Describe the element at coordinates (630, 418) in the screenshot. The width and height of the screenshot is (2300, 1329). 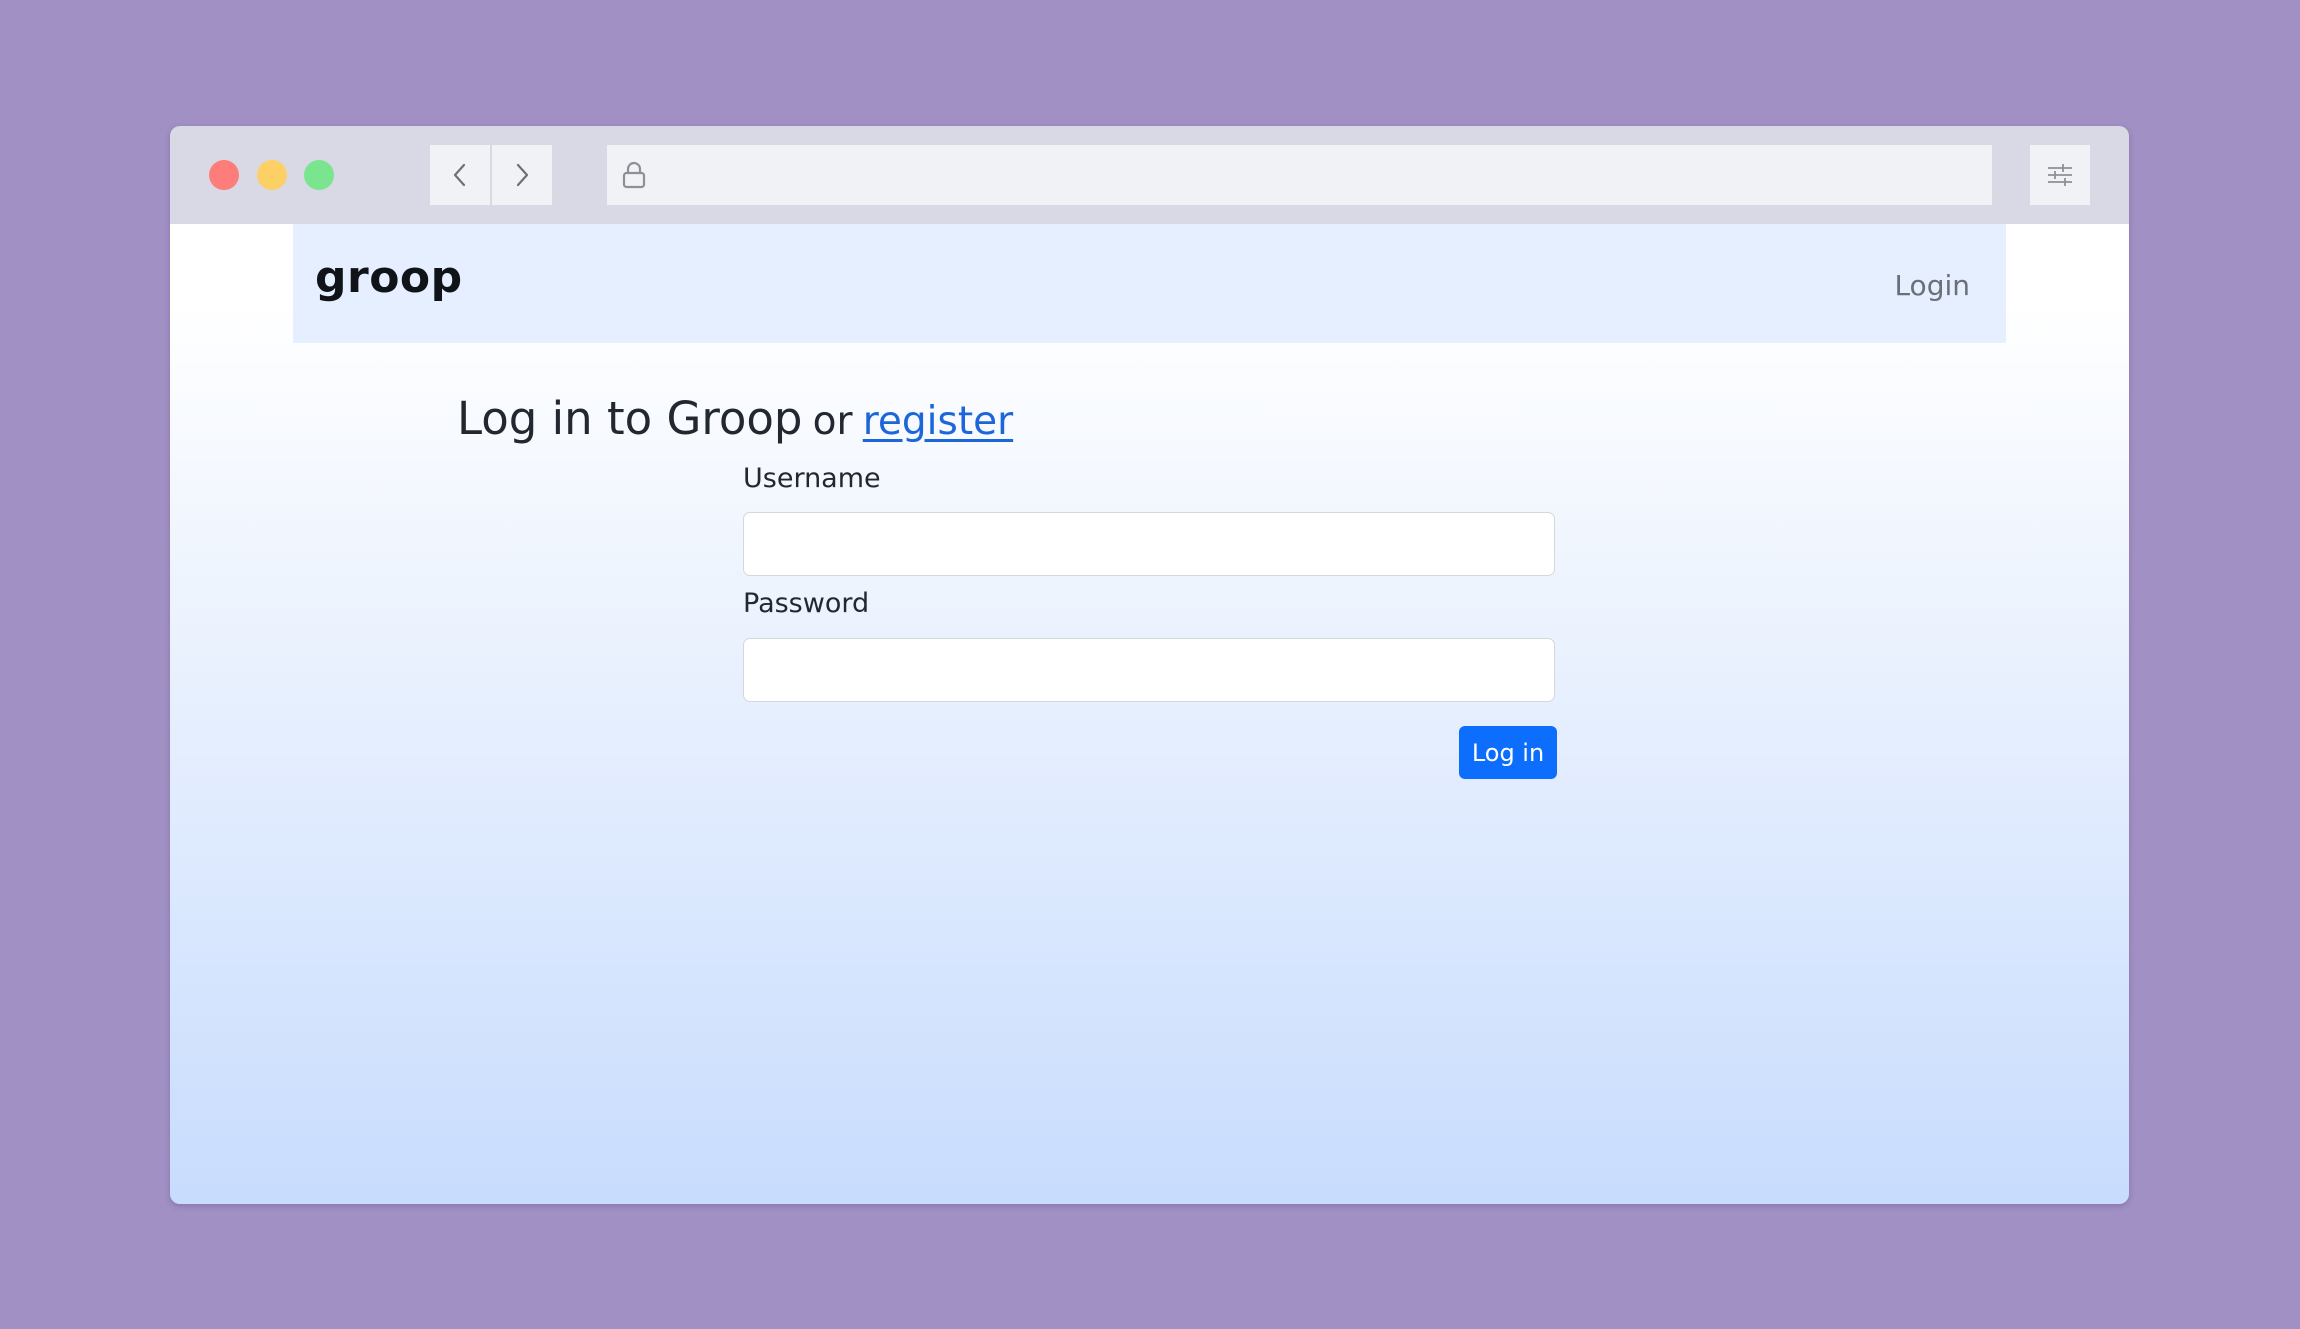
I see `page-title-text: Log in to Groop` at that location.